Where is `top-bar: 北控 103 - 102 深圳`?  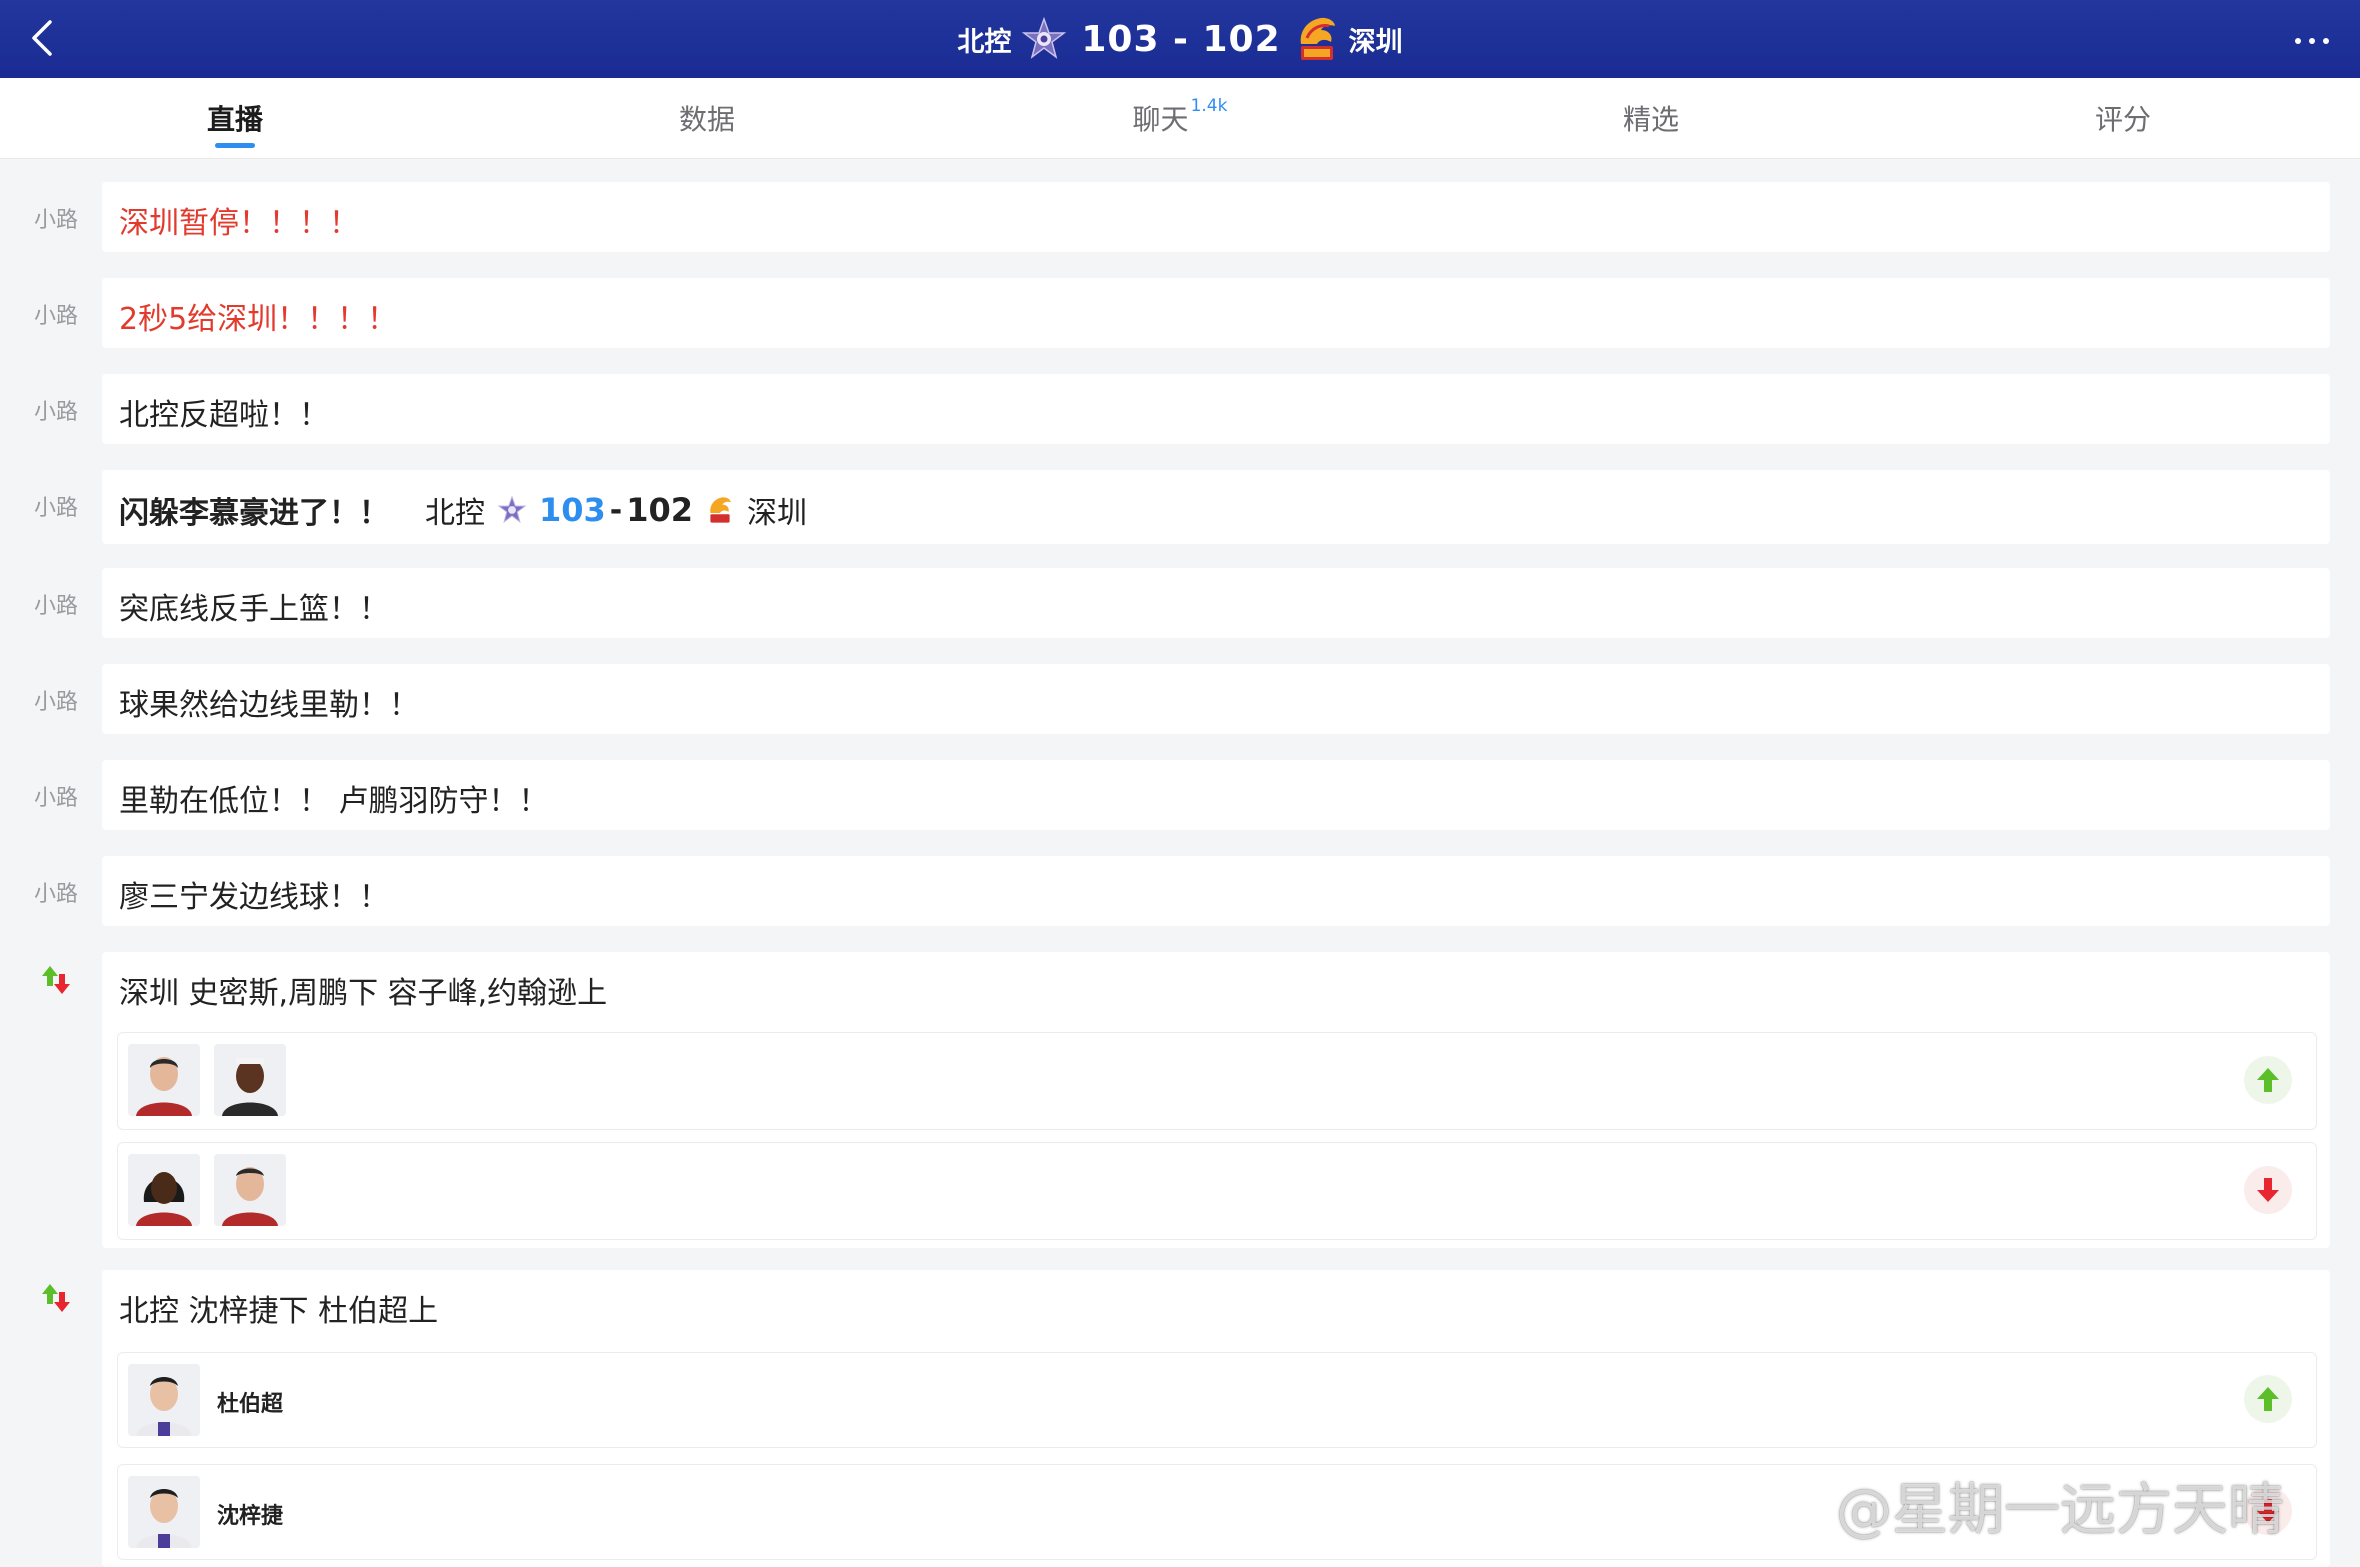
top-bar: 北控 103 - 102 深圳 is located at coordinates (1180, 39).